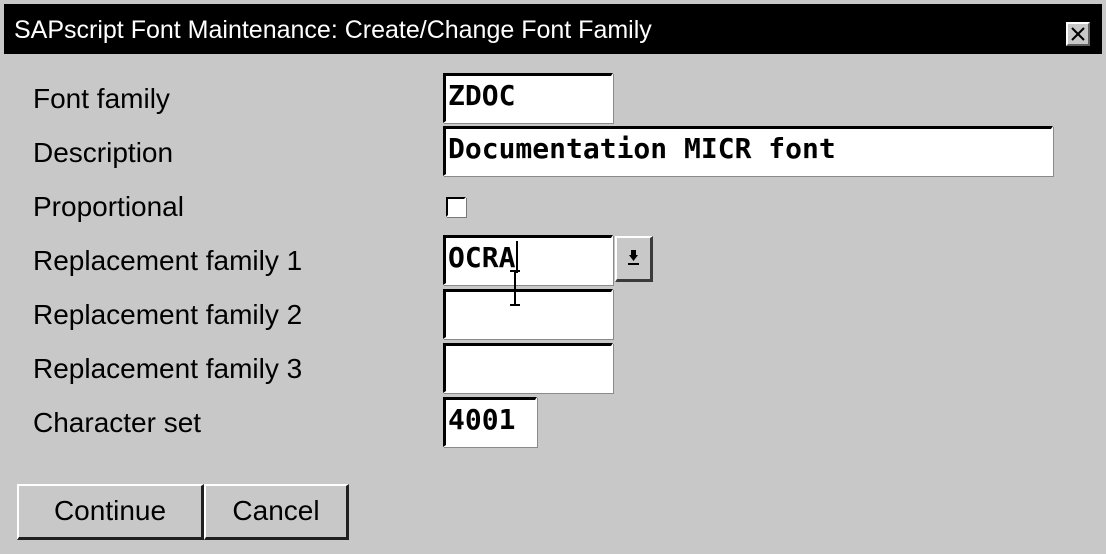 The image size is (1106, 554). I want to click on character-set-input: 4001, so click(490, 422).